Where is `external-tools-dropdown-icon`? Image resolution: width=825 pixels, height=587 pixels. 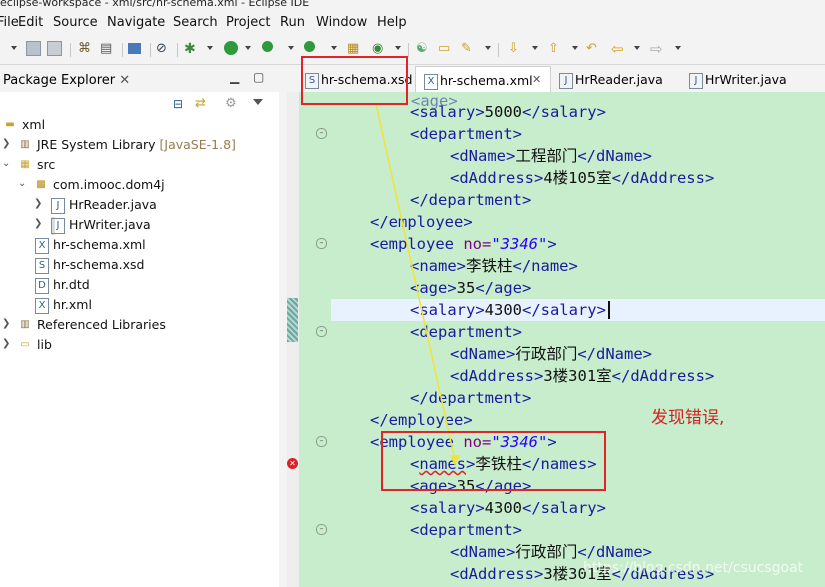 external-tools-dropdown-icon is located at coordinates (334, 48).